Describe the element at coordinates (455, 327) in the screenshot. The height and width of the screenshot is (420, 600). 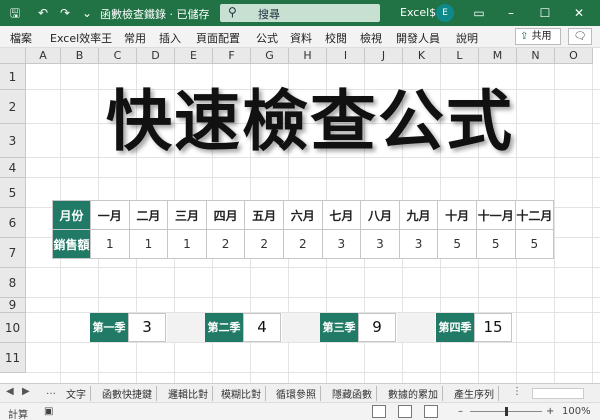
I see `quarter-label: 第四季` at that location.